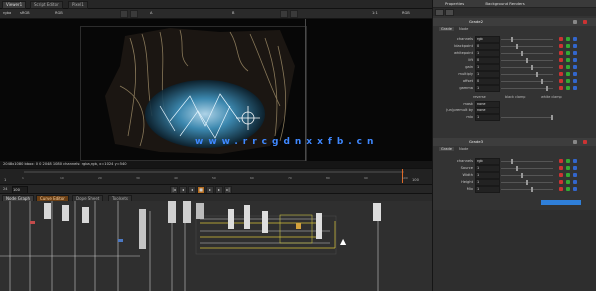 This screenshot has height=291, width=596. What do you see at coordinates (377, 212) in the screenshot?
I see `node-viewer` at bounding box center [377, 212].